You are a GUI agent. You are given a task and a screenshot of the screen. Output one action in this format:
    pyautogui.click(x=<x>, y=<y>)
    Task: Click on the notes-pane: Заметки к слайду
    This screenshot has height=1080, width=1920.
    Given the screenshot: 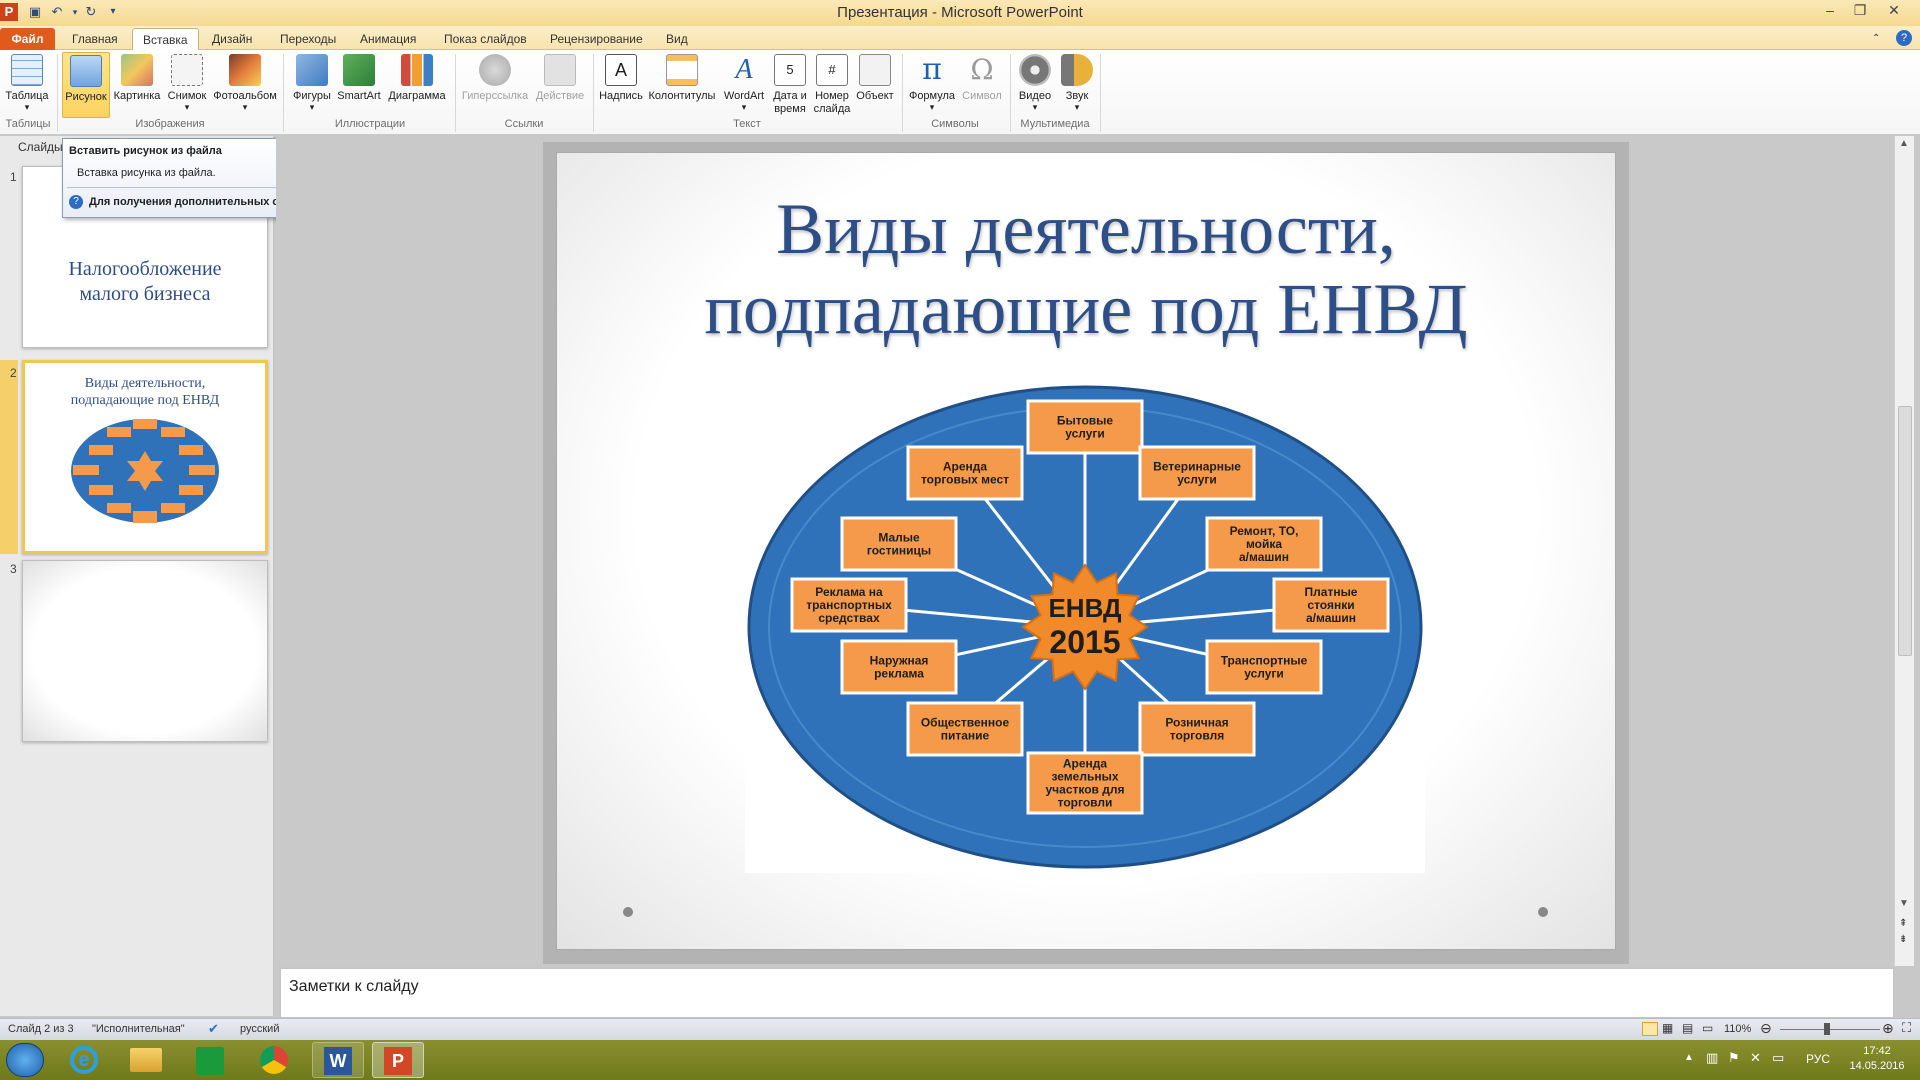 What is the action you would take?
    pyautogui.click(x=1087, y=993)
    